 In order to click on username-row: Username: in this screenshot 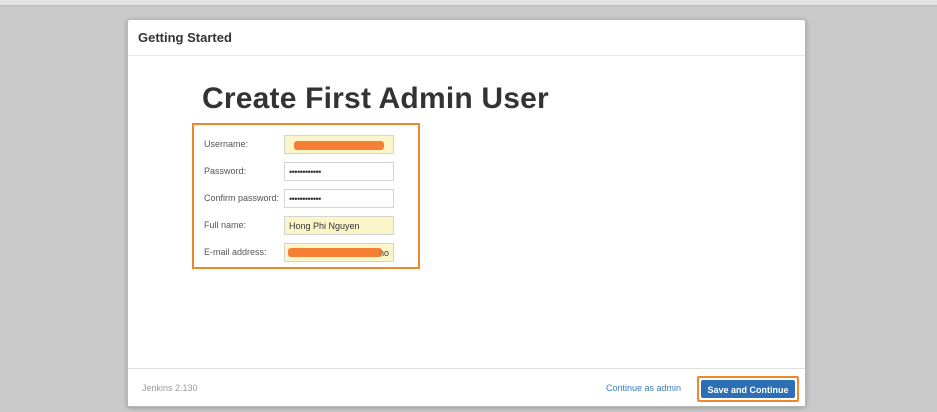, I will do `click(307, 145)`.